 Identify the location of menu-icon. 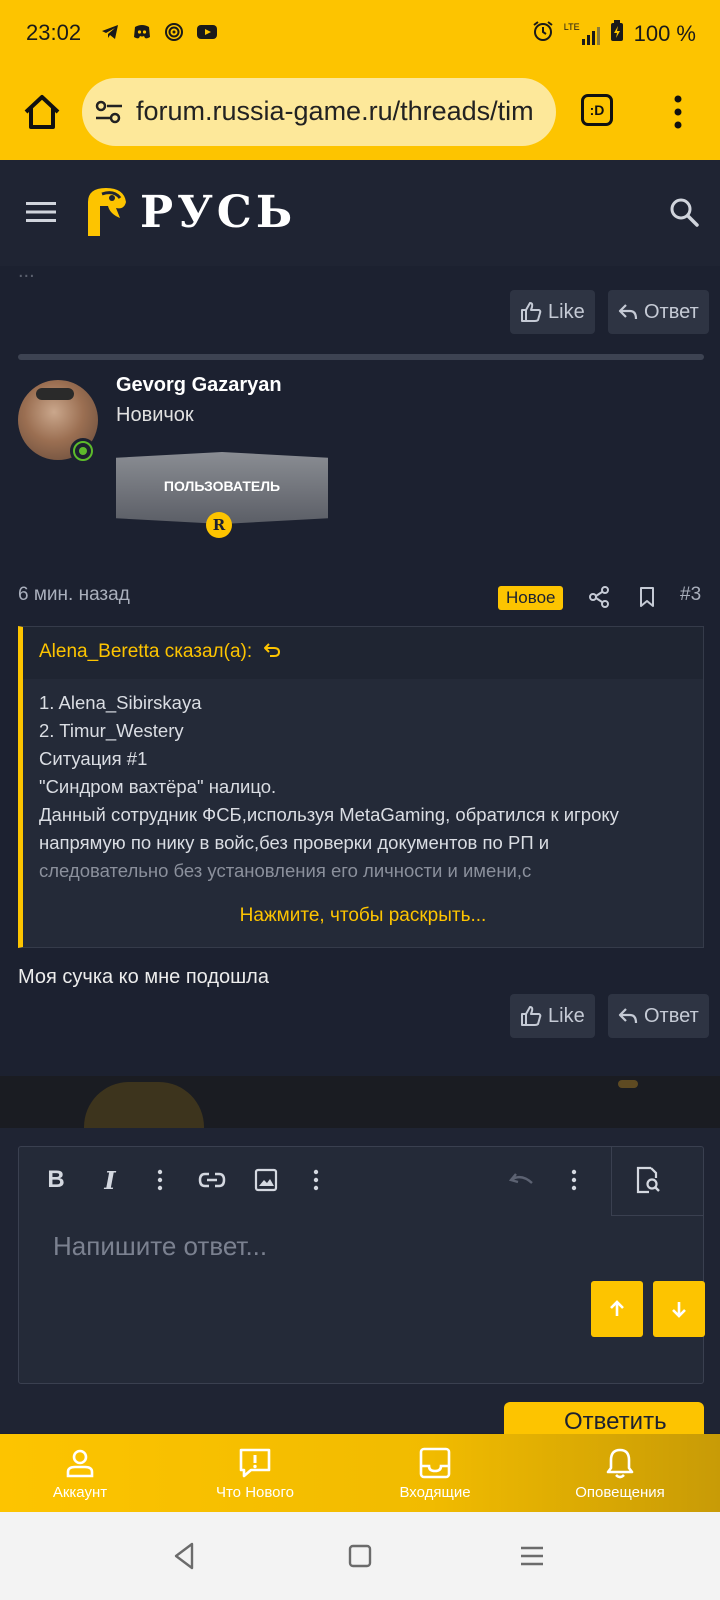
(41, 212).